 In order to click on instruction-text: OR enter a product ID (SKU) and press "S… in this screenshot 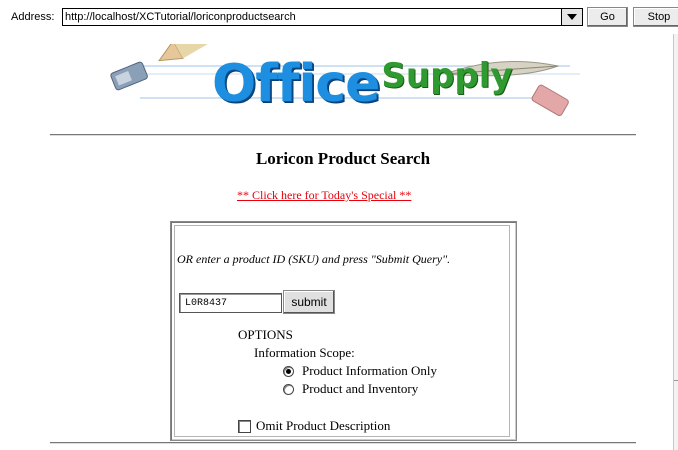, I will do `click(314, 259)`.